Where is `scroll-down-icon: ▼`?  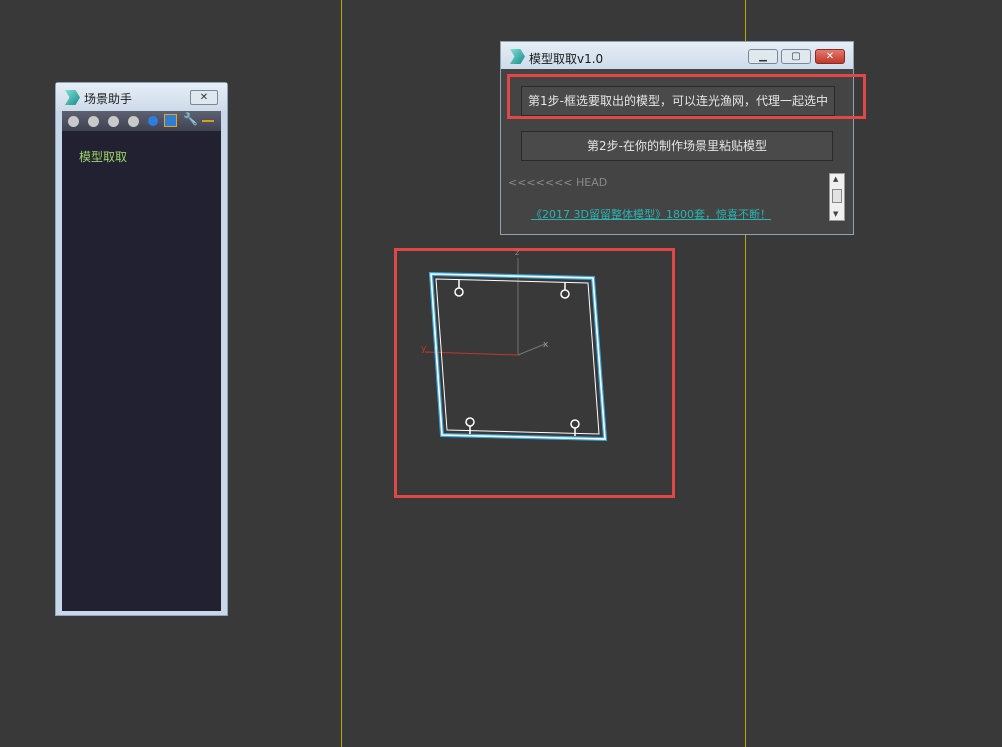 scroll-down-icon: ▼ is located at coordinates (835, 214).